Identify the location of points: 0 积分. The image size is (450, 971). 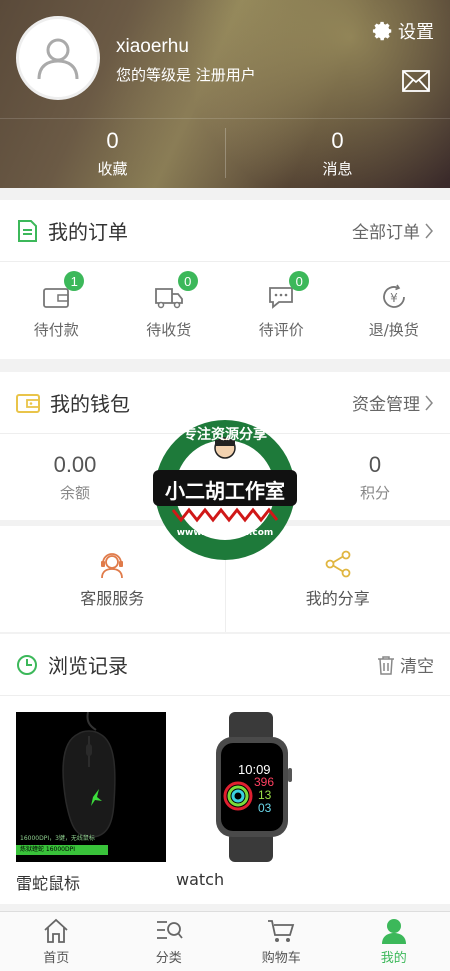
(375, 477).